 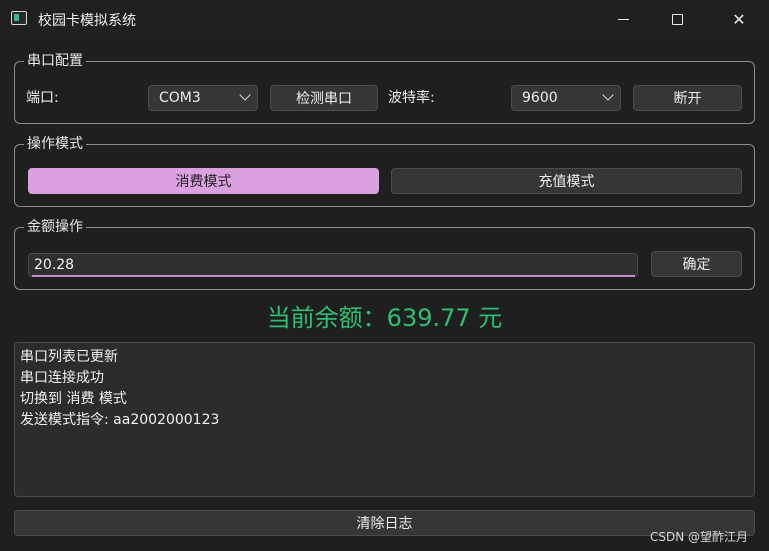 What do you see at coordinates (384, 19) in the screenshot?
I see `title-bar: 校园卡模拟系统 ✕` at bounding box center [384, 19].